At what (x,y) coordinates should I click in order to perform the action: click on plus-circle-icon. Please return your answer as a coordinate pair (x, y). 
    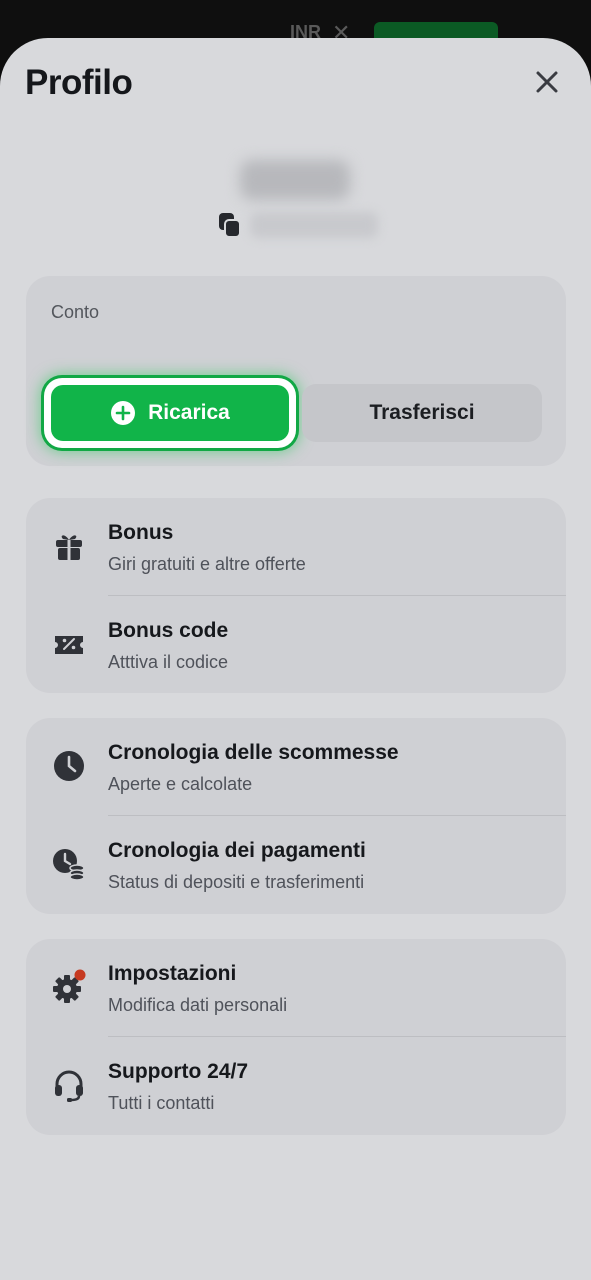
    Looking at the image, I should click on (123, 413).